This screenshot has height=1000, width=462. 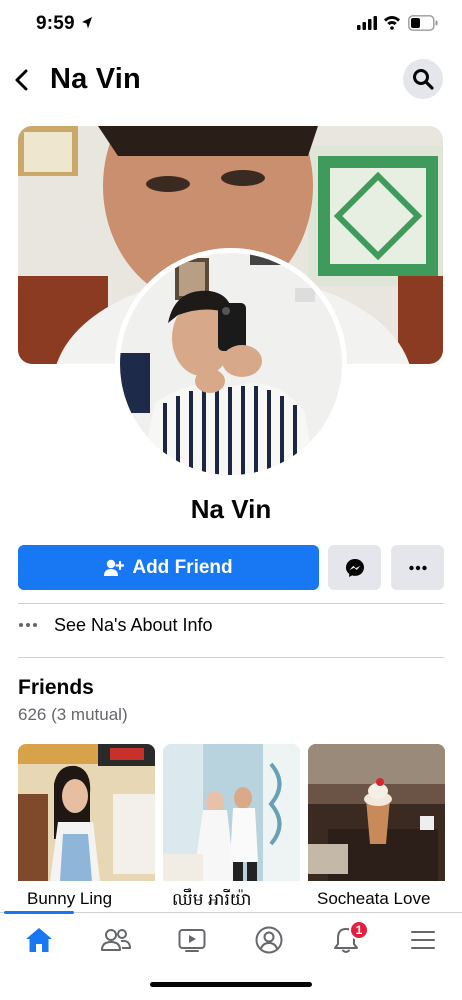 What do you see at coordinates (56, 688) in the screenshot?
I see `friends-section-title: Friends` at bounding box center [56, 688].